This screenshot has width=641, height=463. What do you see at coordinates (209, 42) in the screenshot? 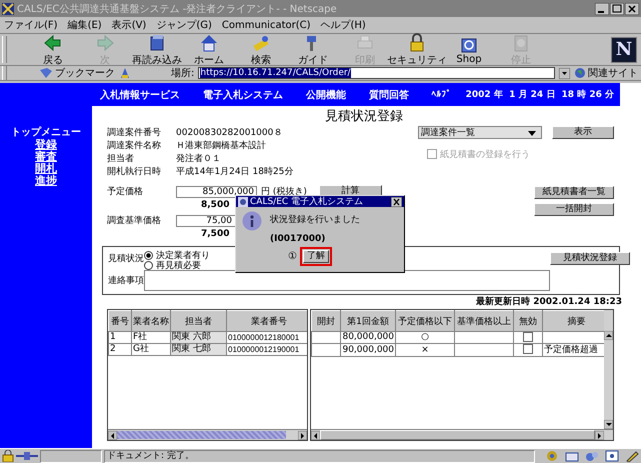
I see `house-icon` at bounding box center [209, 42].